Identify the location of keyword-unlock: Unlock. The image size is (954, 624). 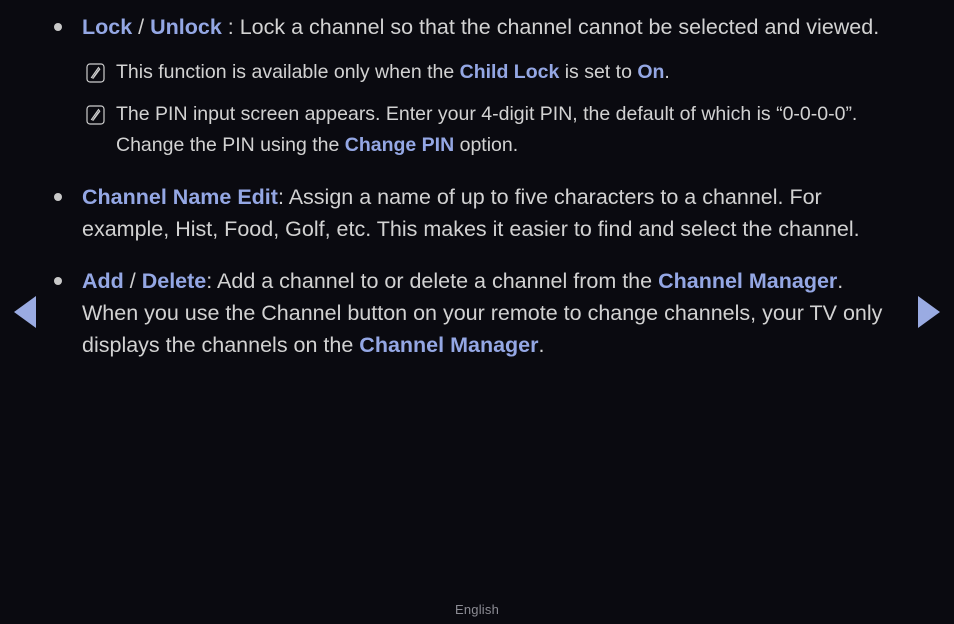
(186, 27).